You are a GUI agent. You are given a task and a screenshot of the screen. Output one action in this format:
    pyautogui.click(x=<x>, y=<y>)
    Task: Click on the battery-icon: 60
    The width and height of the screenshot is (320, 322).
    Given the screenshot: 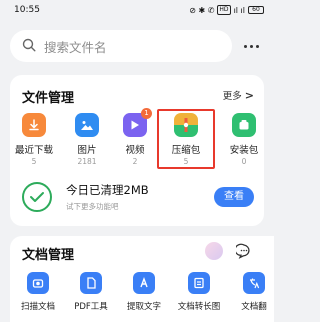 What is the action you would take?
    pyautogui.click(x=256, y=10)
    